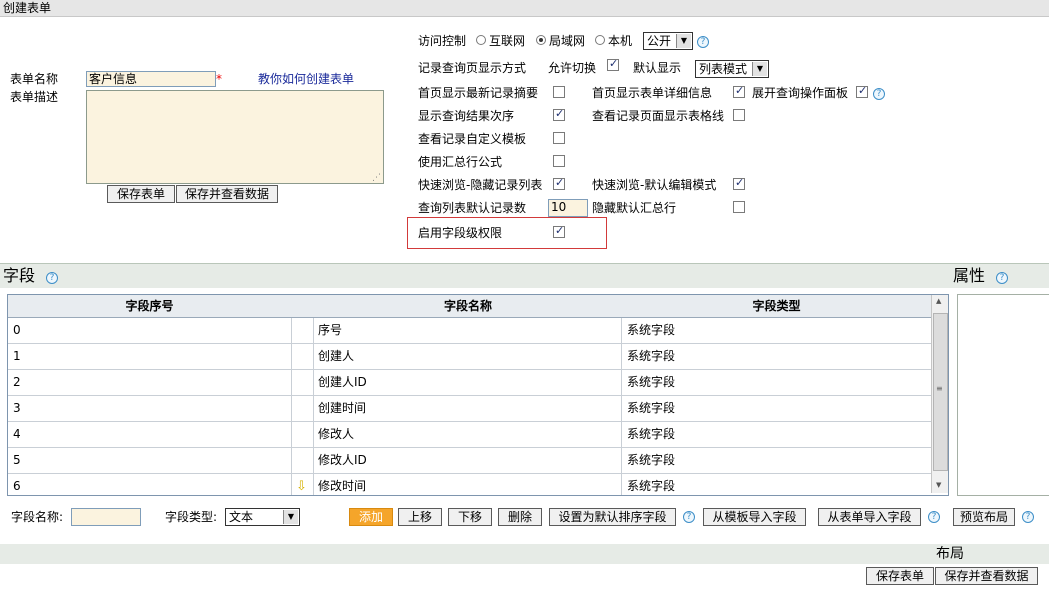  What do you see at coordinates (469, 484) in the screenshot?
I see `table-row: 6 ⇩ 修改时间 系统字段` at bounding box center [469, 484].